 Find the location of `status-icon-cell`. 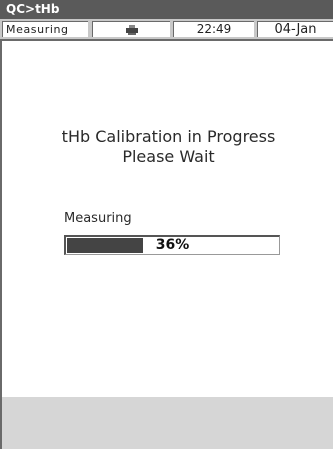

status-icon-cell is located at coordinates (131, 29).